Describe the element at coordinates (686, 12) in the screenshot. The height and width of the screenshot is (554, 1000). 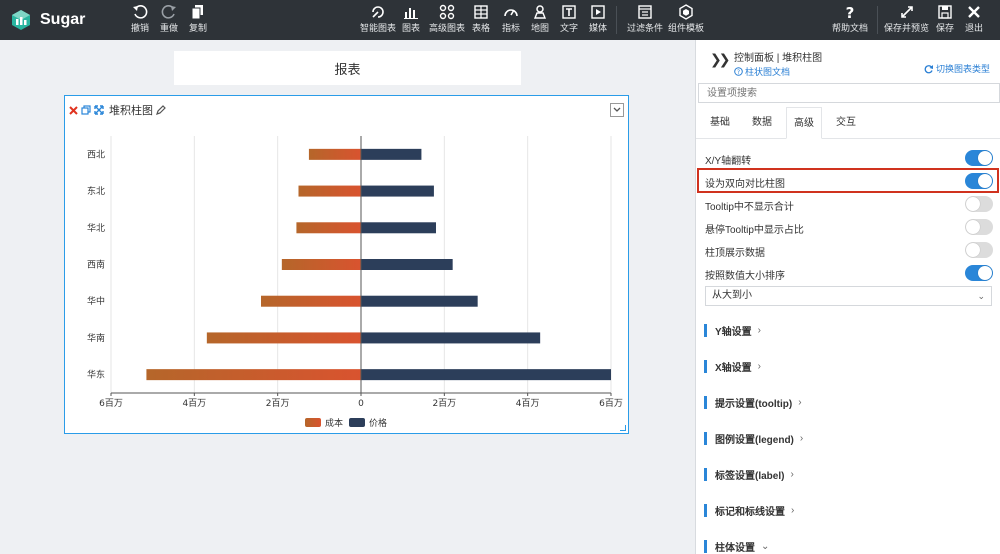
I see `component-template-icon` at that location.